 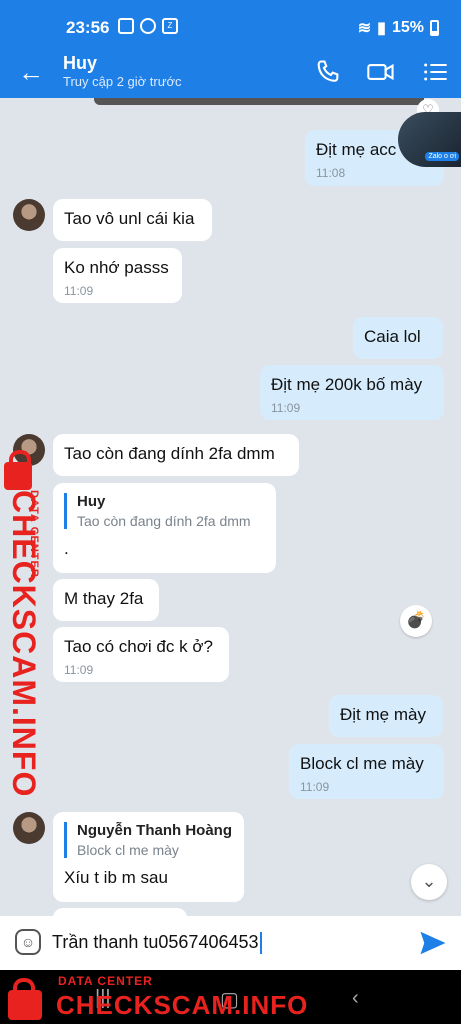 I want to click on menu-list-icon, so click(x=435, y=72).